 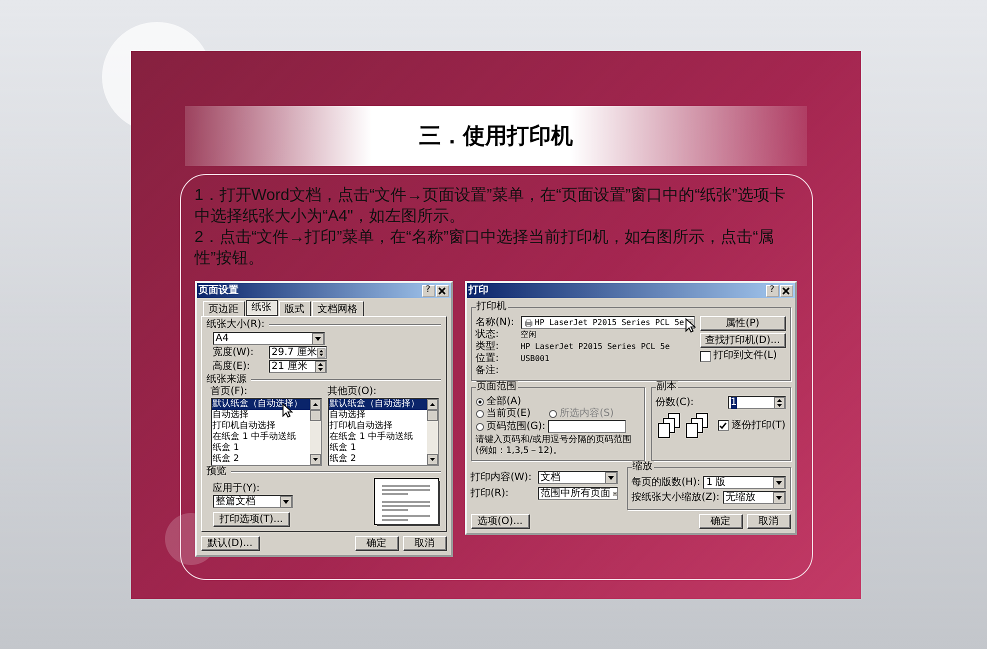 I want to click on field-label: 其他页(O):, so click(x=353, y=392).